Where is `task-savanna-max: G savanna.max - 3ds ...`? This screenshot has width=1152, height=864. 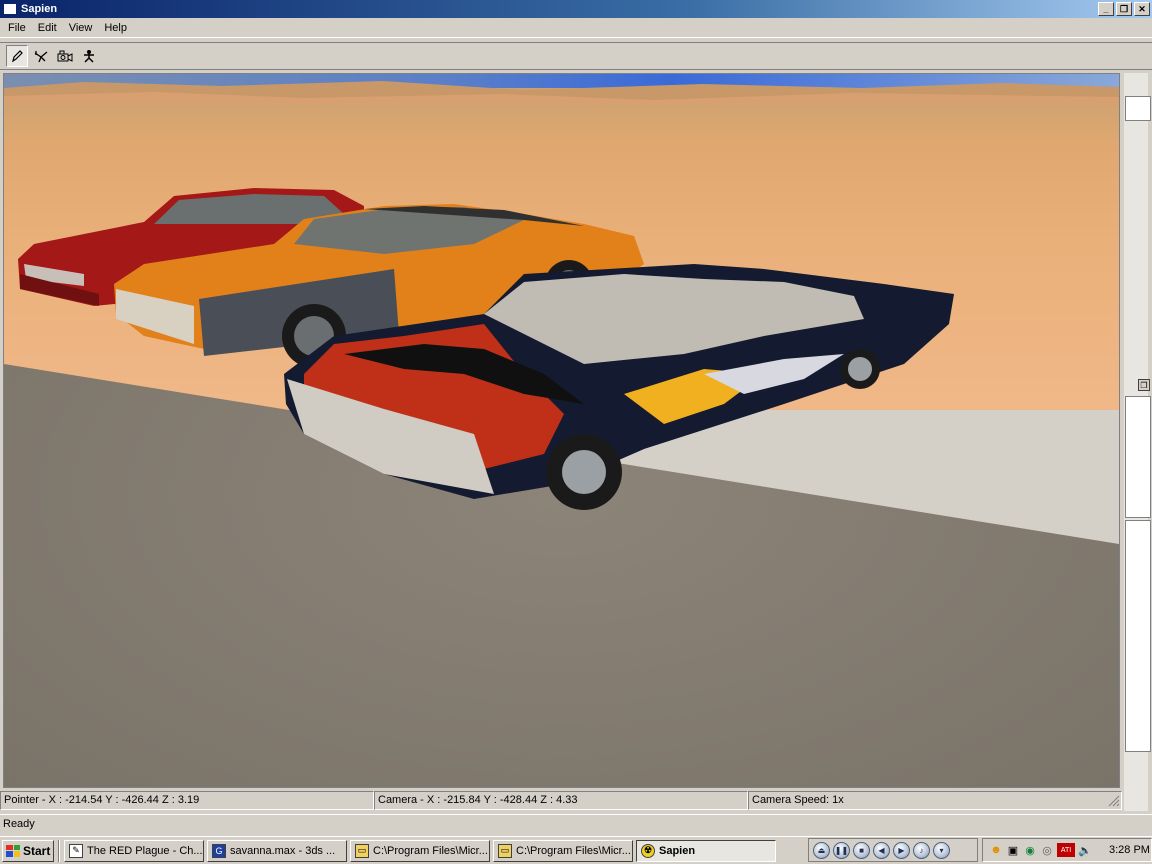
task-savanna-max: G savanna.max - 3ds ... is located at coordinates (277, 850).